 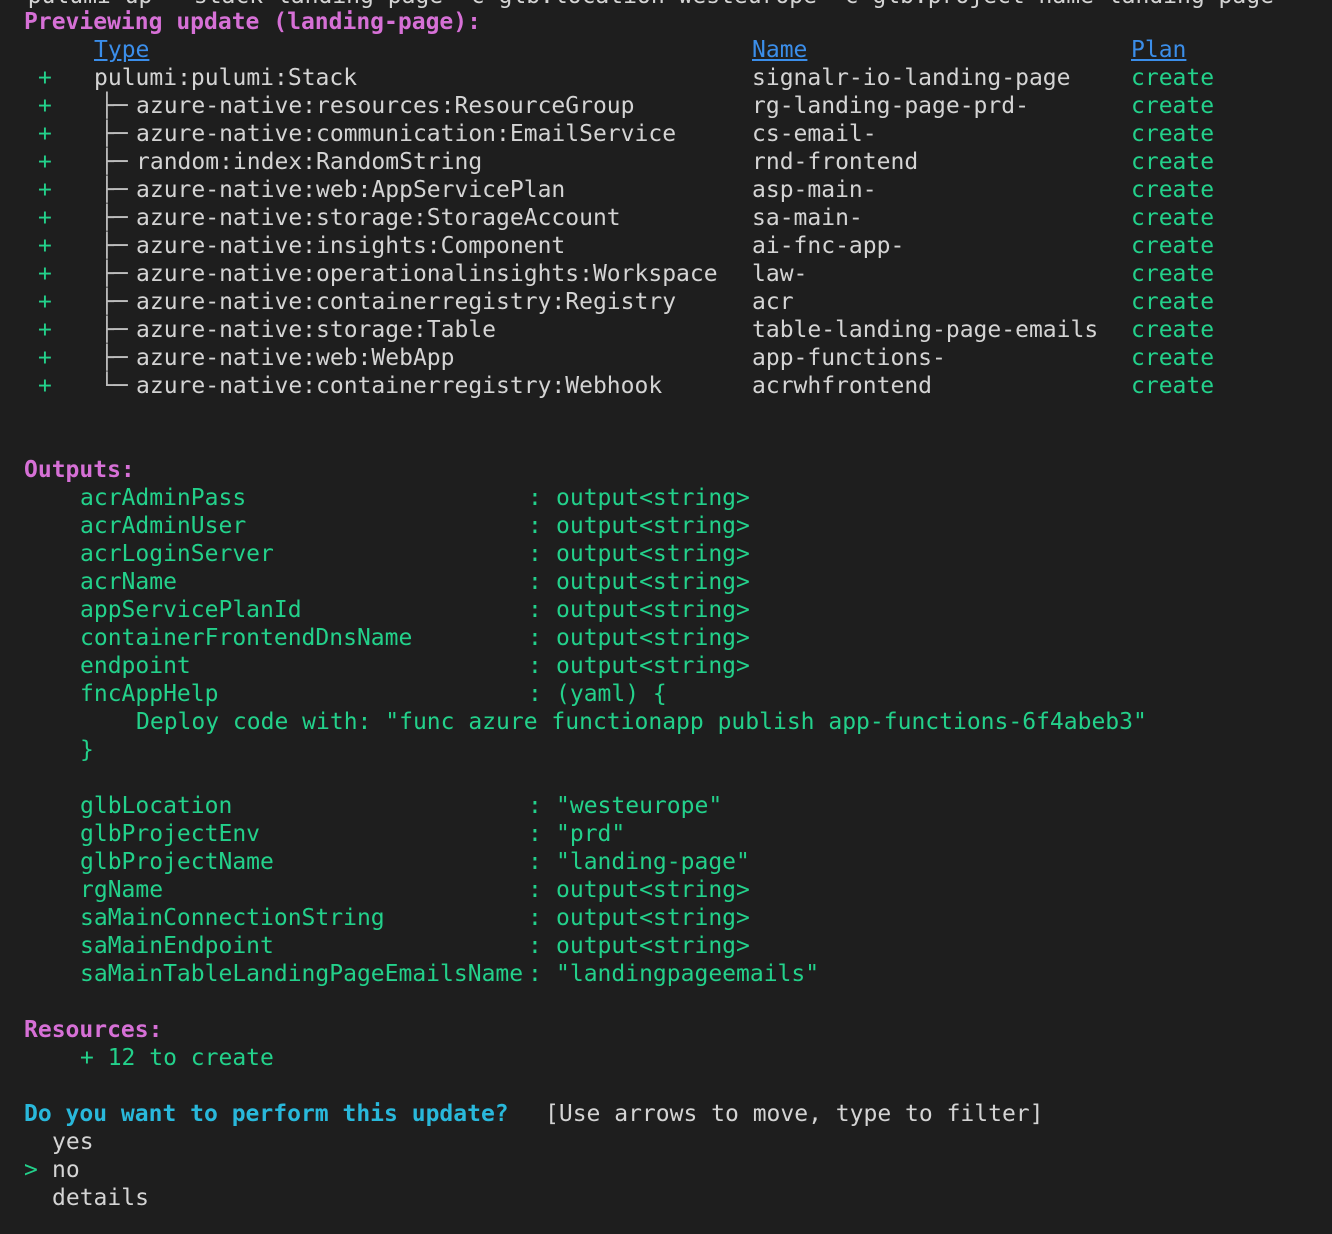 What do you see at coordinates (226, 78) in the screenshot?
I see `row-type: pulumi:pulumi:Stack` at bounding box center [226, 78].